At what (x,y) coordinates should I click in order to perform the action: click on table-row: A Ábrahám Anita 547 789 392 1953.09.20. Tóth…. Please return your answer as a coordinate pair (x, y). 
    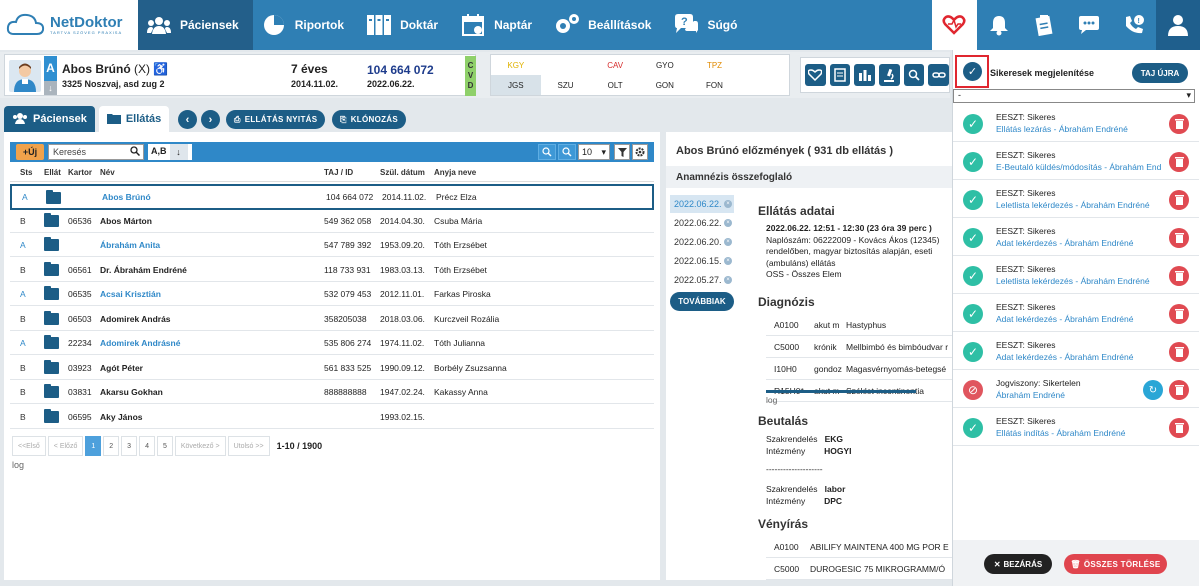
    Looking at the image, I should click on (332, 245).